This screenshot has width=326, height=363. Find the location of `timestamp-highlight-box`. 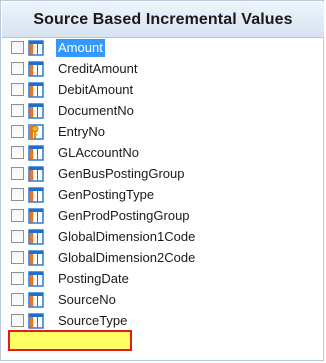

timestamp-highlight-box is located at coordinates (70, 340).